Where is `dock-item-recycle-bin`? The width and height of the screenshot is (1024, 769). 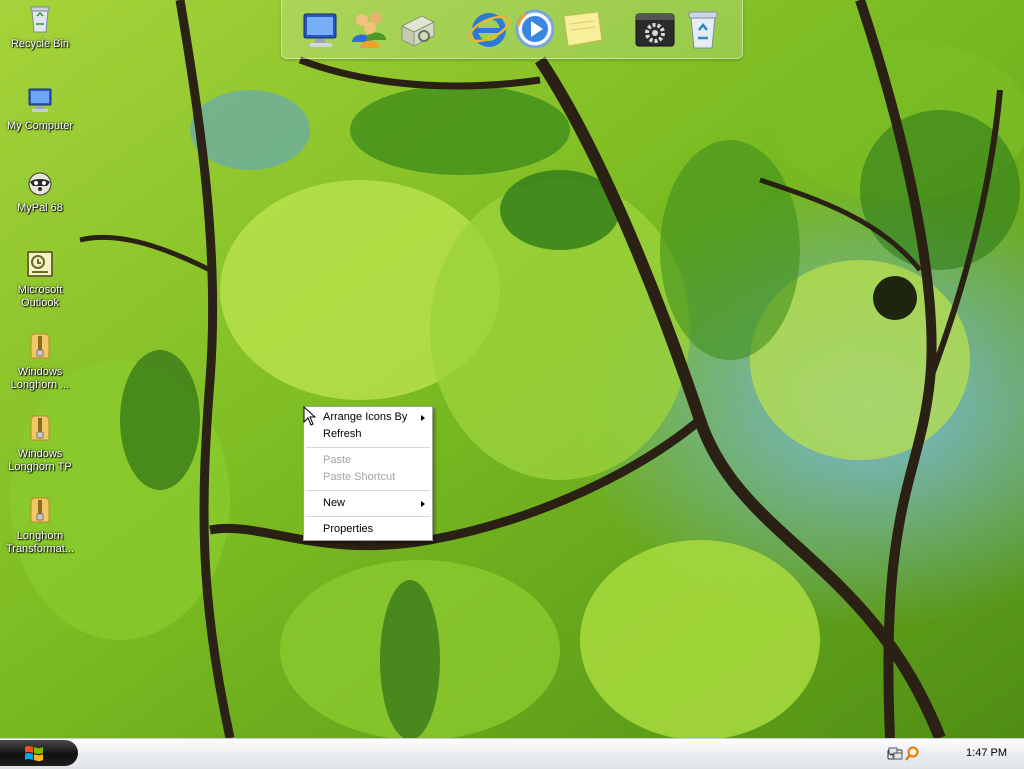 dock-item-recycle-bin is located at coordinates (703, 29).